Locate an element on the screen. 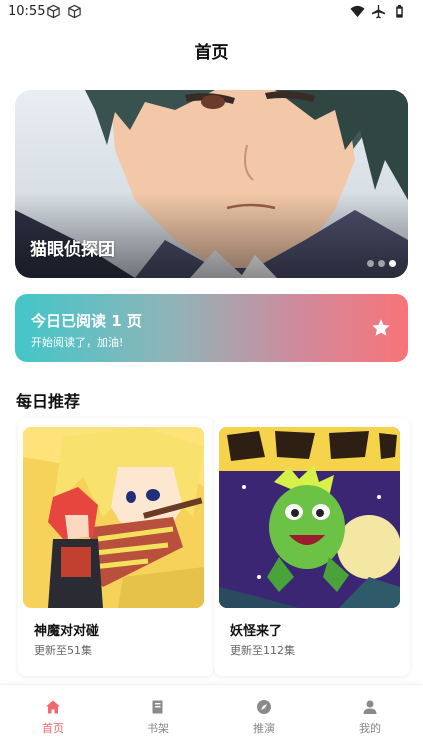  status-left-icons is located at coordinates (64, 11).